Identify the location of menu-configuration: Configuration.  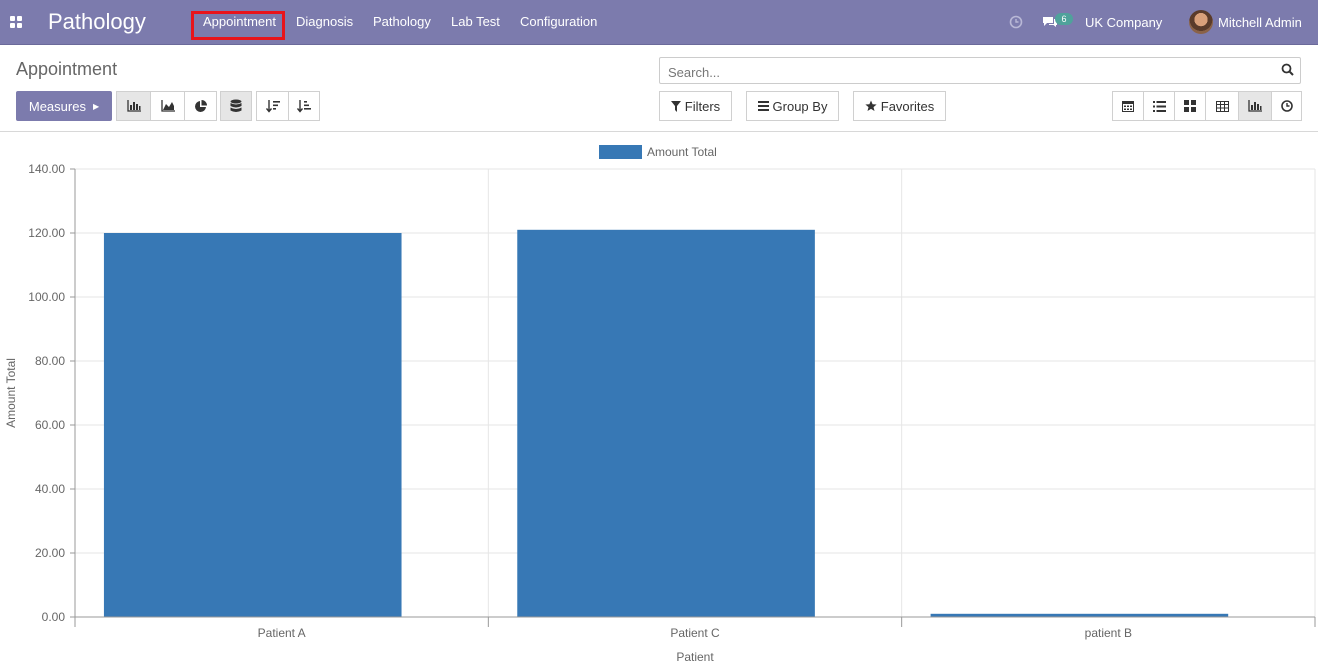
(558, 21).